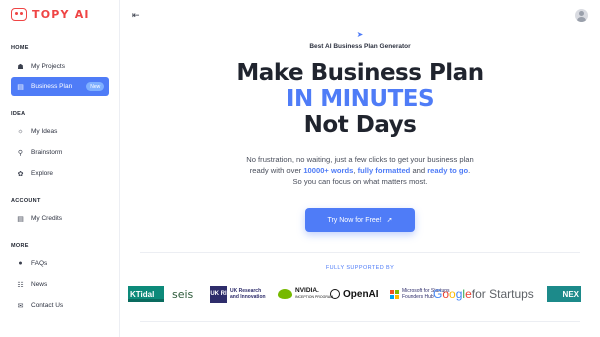  What do you see at coordinates (61, 14) in the screenshot?
I see `logo-text: TOPY AI` at bounding box center [61, 14].